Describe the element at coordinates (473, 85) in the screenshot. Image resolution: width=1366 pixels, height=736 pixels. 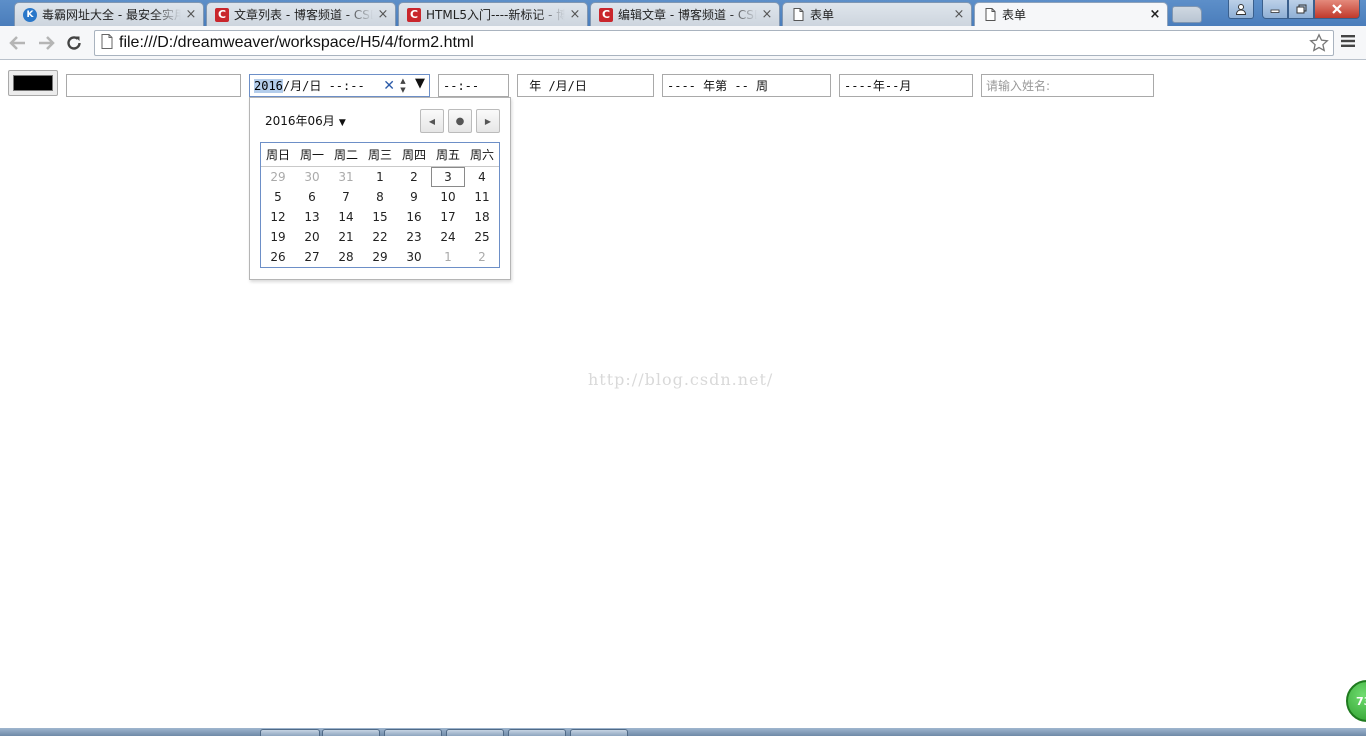
I see `time-input: --:--` at that location.